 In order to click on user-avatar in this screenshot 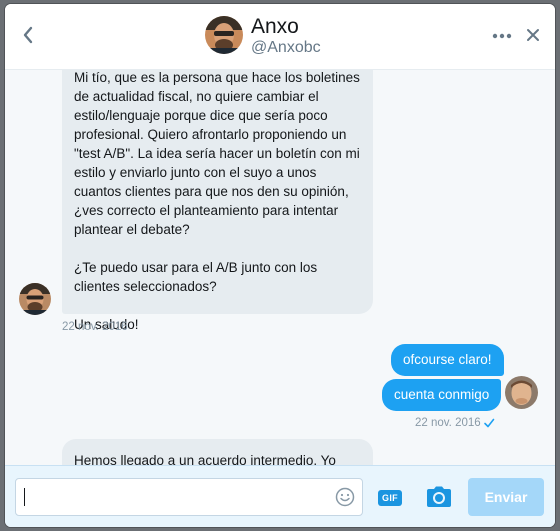, I will do `click(521, 392)`.